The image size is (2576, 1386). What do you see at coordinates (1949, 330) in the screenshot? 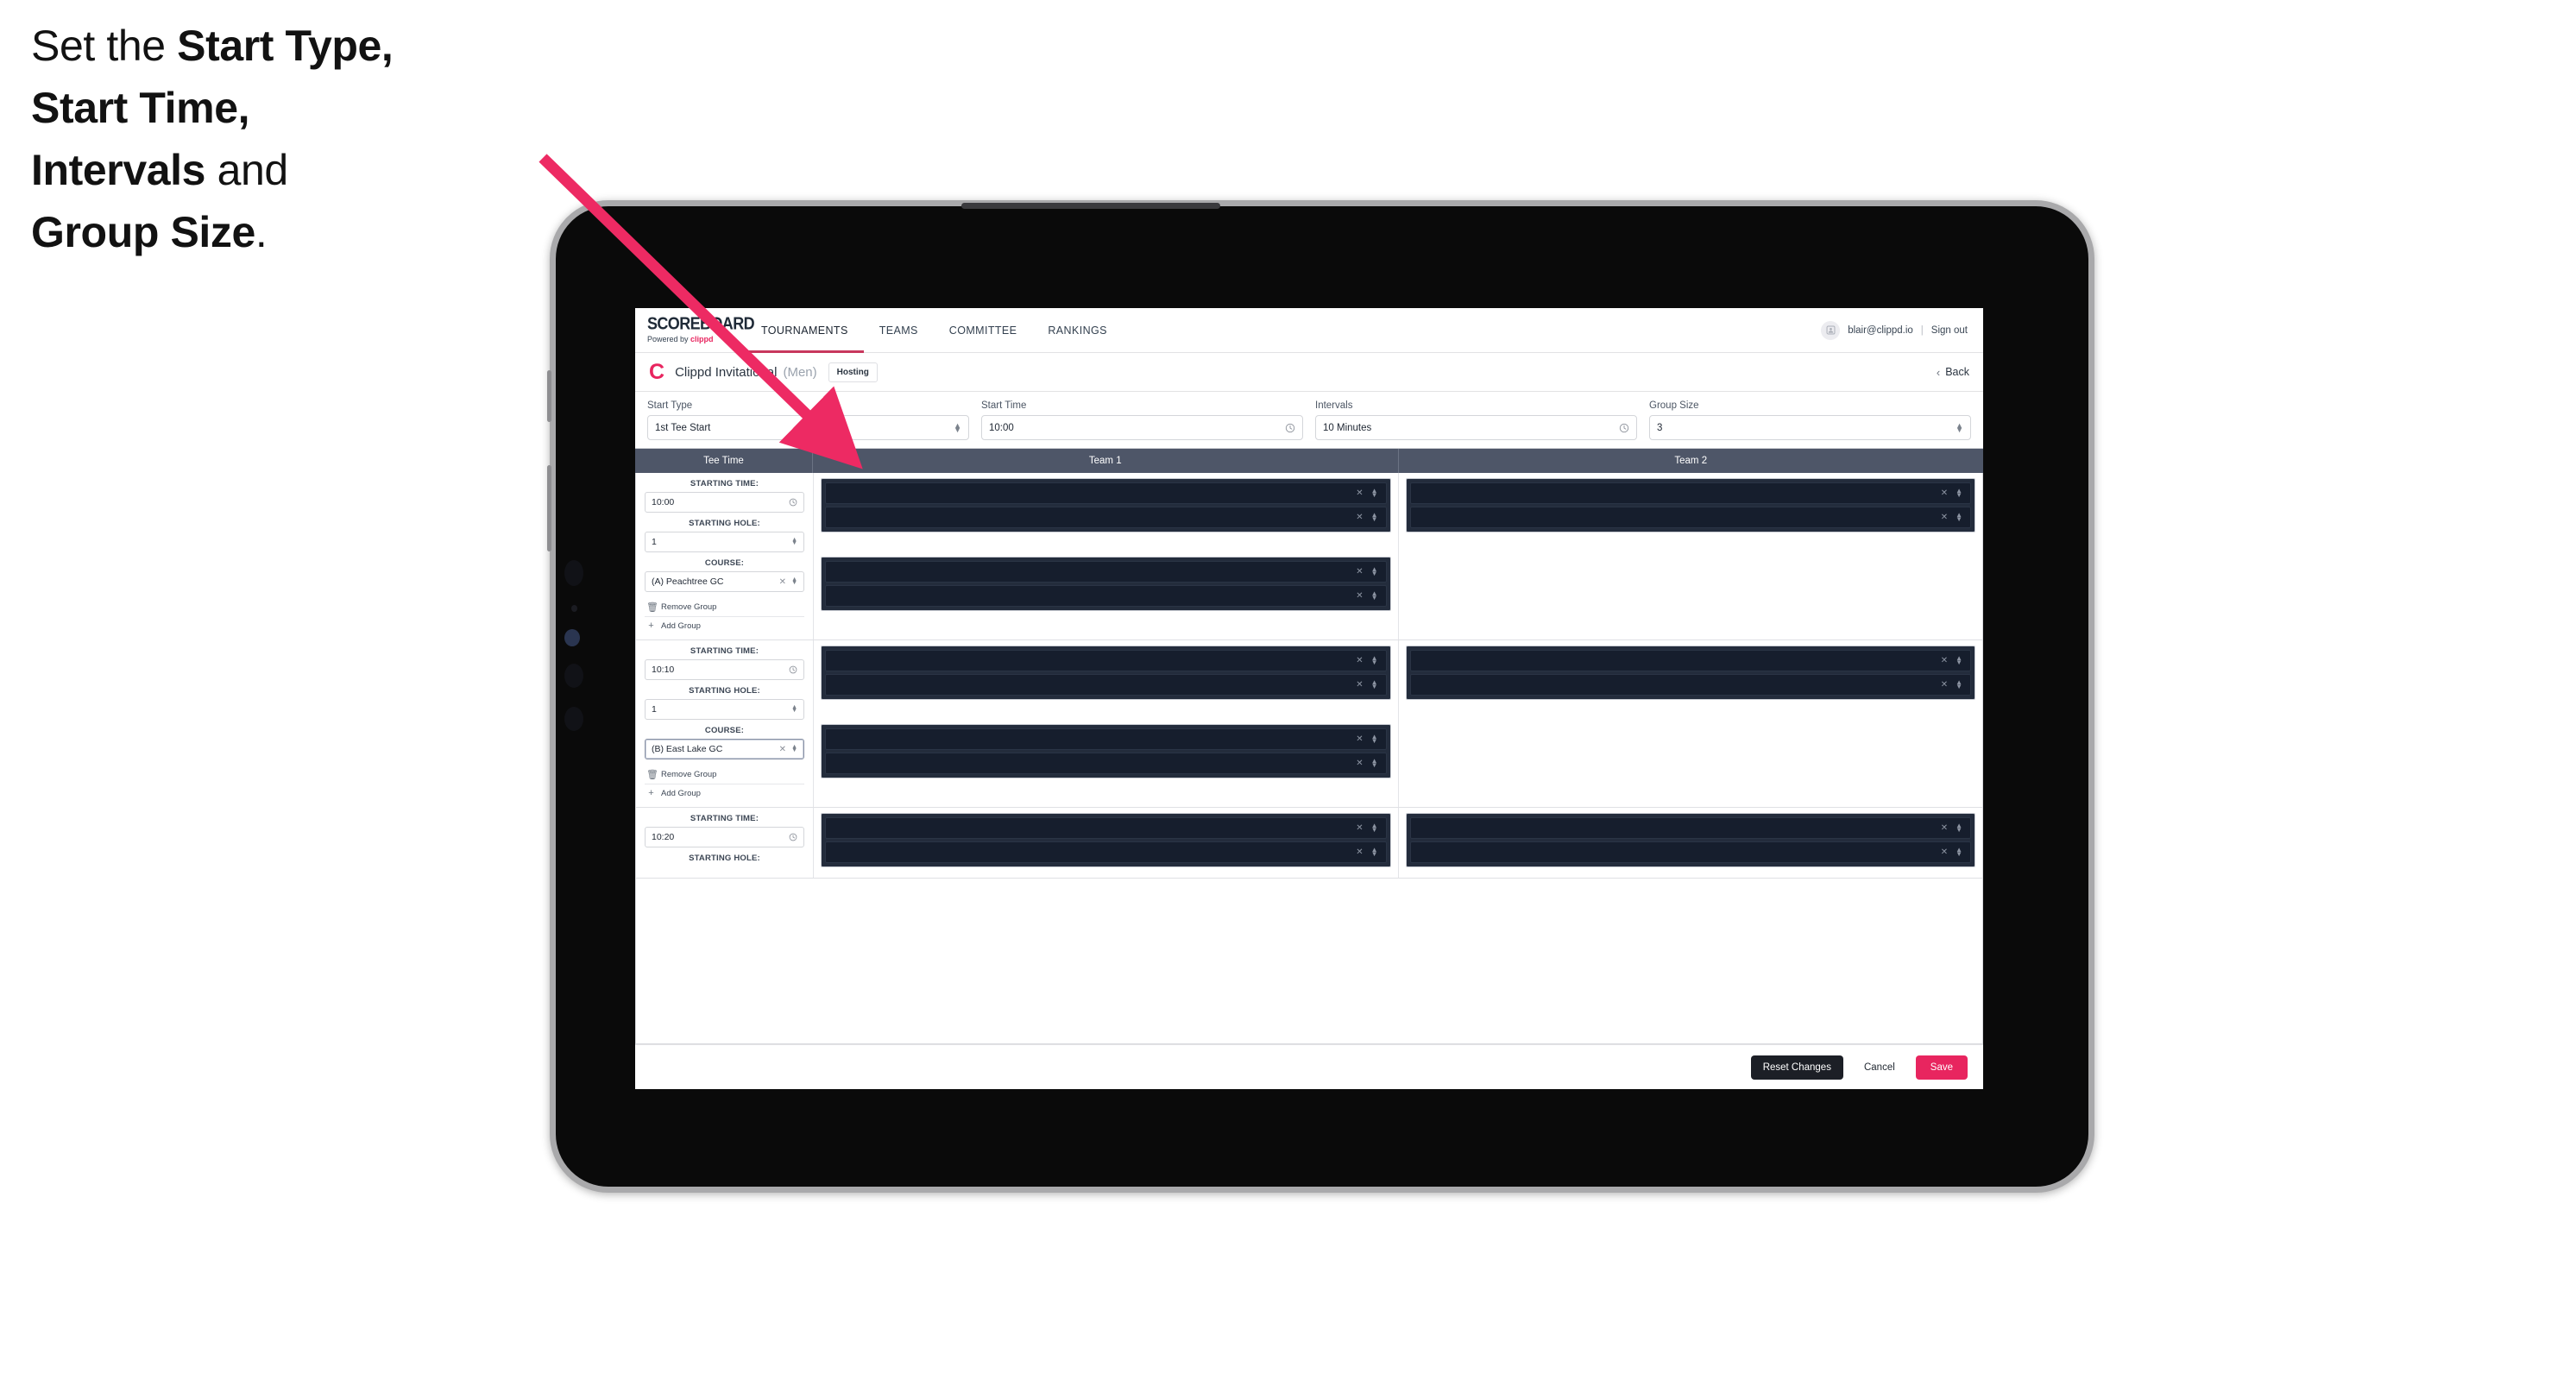
I see `sign-out-link: Sign out` at bounding box center [1949, 330].